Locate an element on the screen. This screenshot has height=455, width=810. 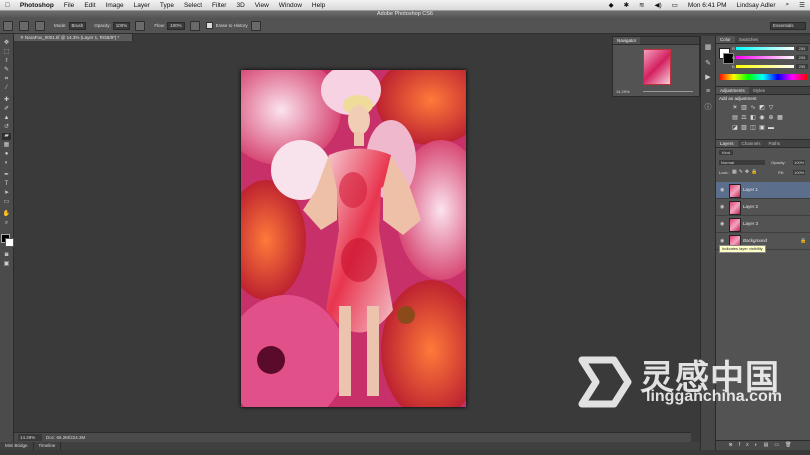
lasso-tool-icon: ℓ is located at coordinates (6, 61).